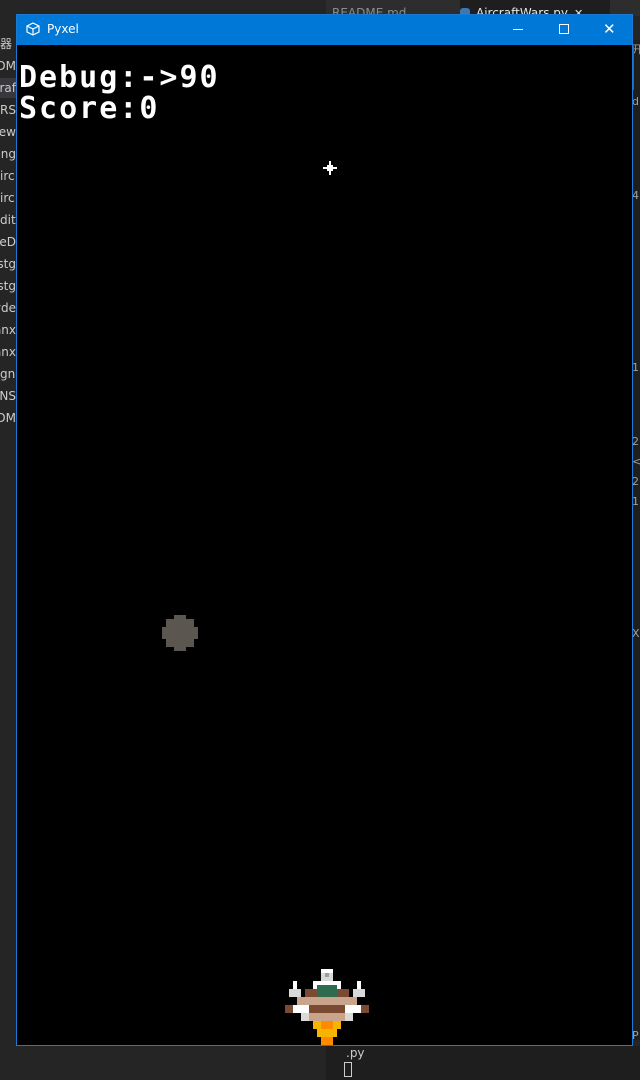 The width and height of the screenshot is (640, 1080). What do you see at coordinates (635, 101) in the screenshot?
I see `gutter-glyph: d` at bounding box center [635, 101].